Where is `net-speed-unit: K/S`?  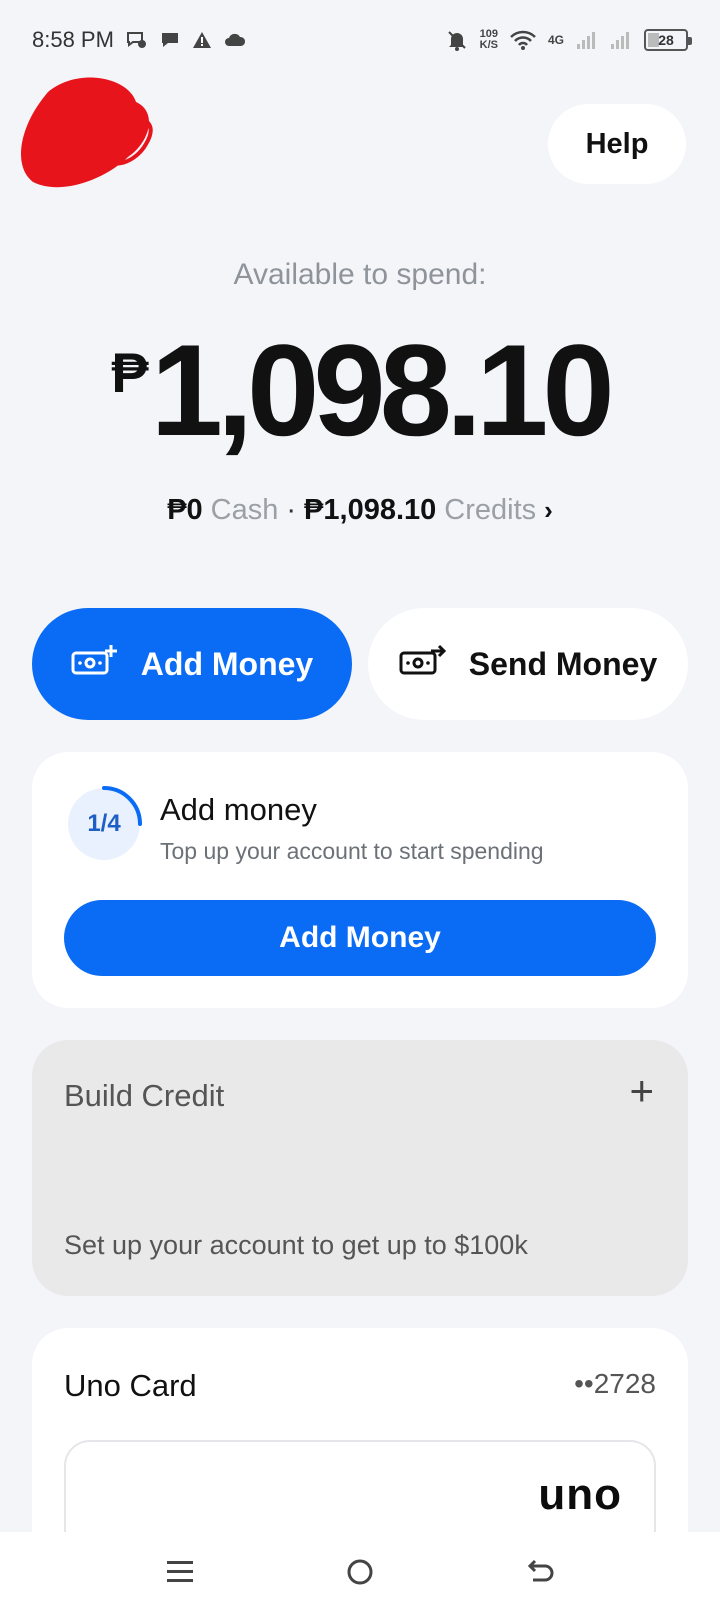
net-speed-unit: K/S is located at coordinates (488, 45).